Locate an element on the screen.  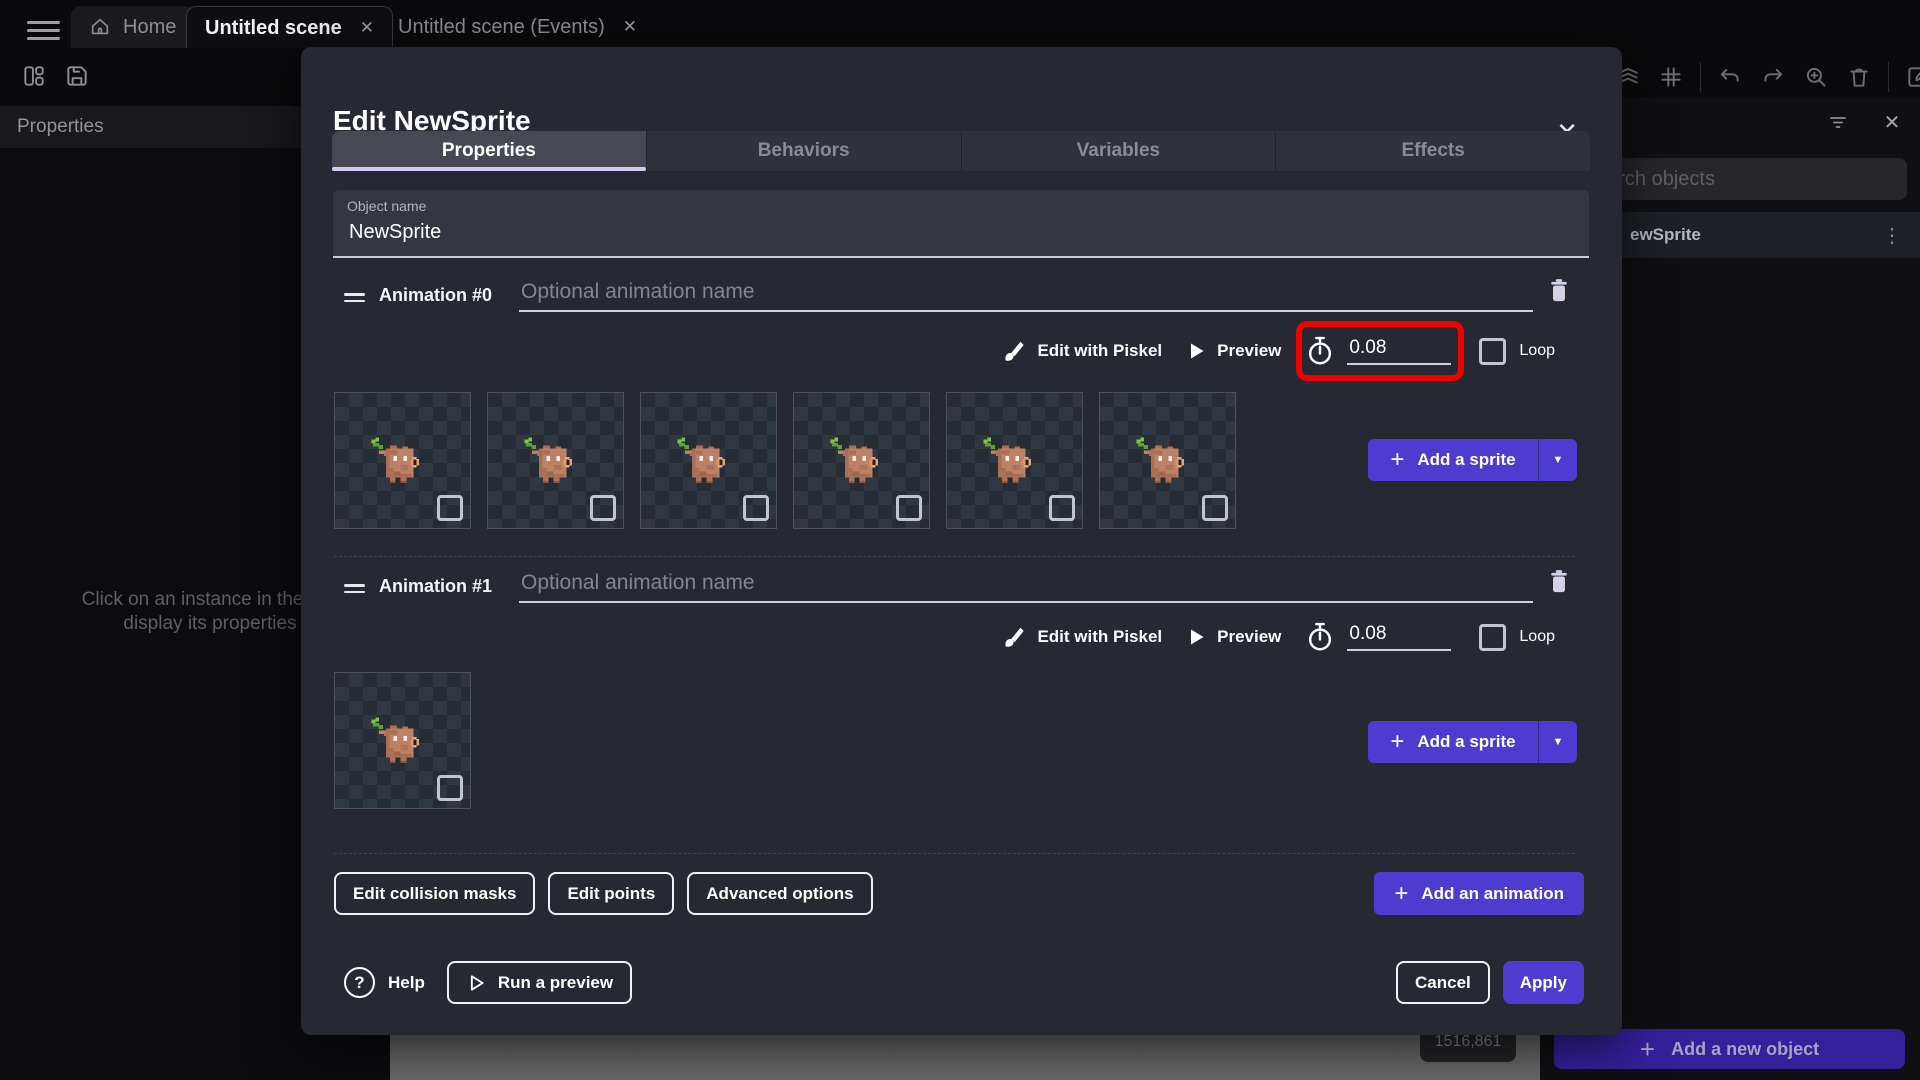
object-name-field: Object name is located at coordinates (961, 224).